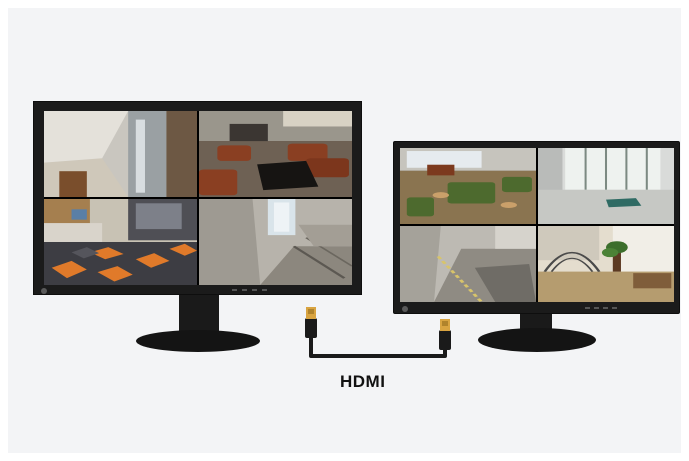 The width and height of the screenshot is (689, 461). Describe the element at coordinates (198, 341) in the screenshot. I see `left-monitor-stand-base` at that location.